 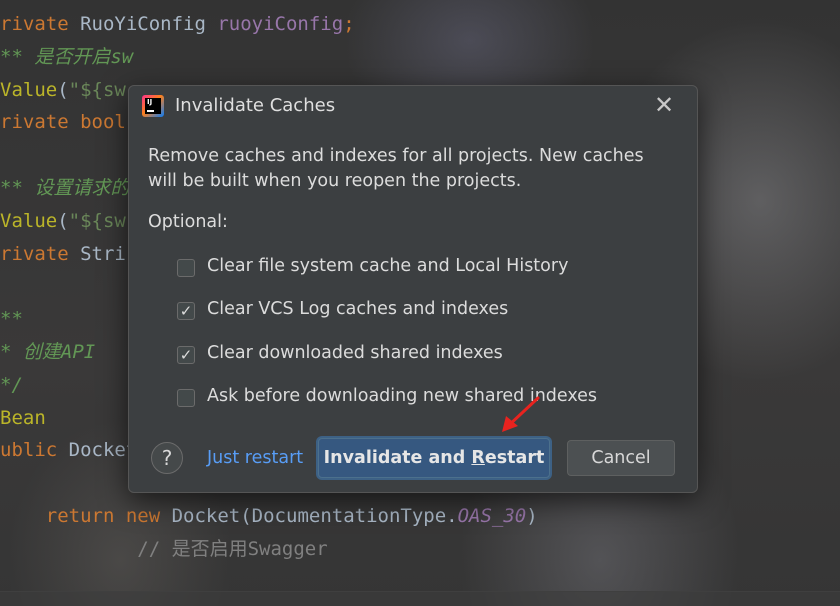 I want to click on intellij-idea-icon: IJ, so click(x=153, y=106).